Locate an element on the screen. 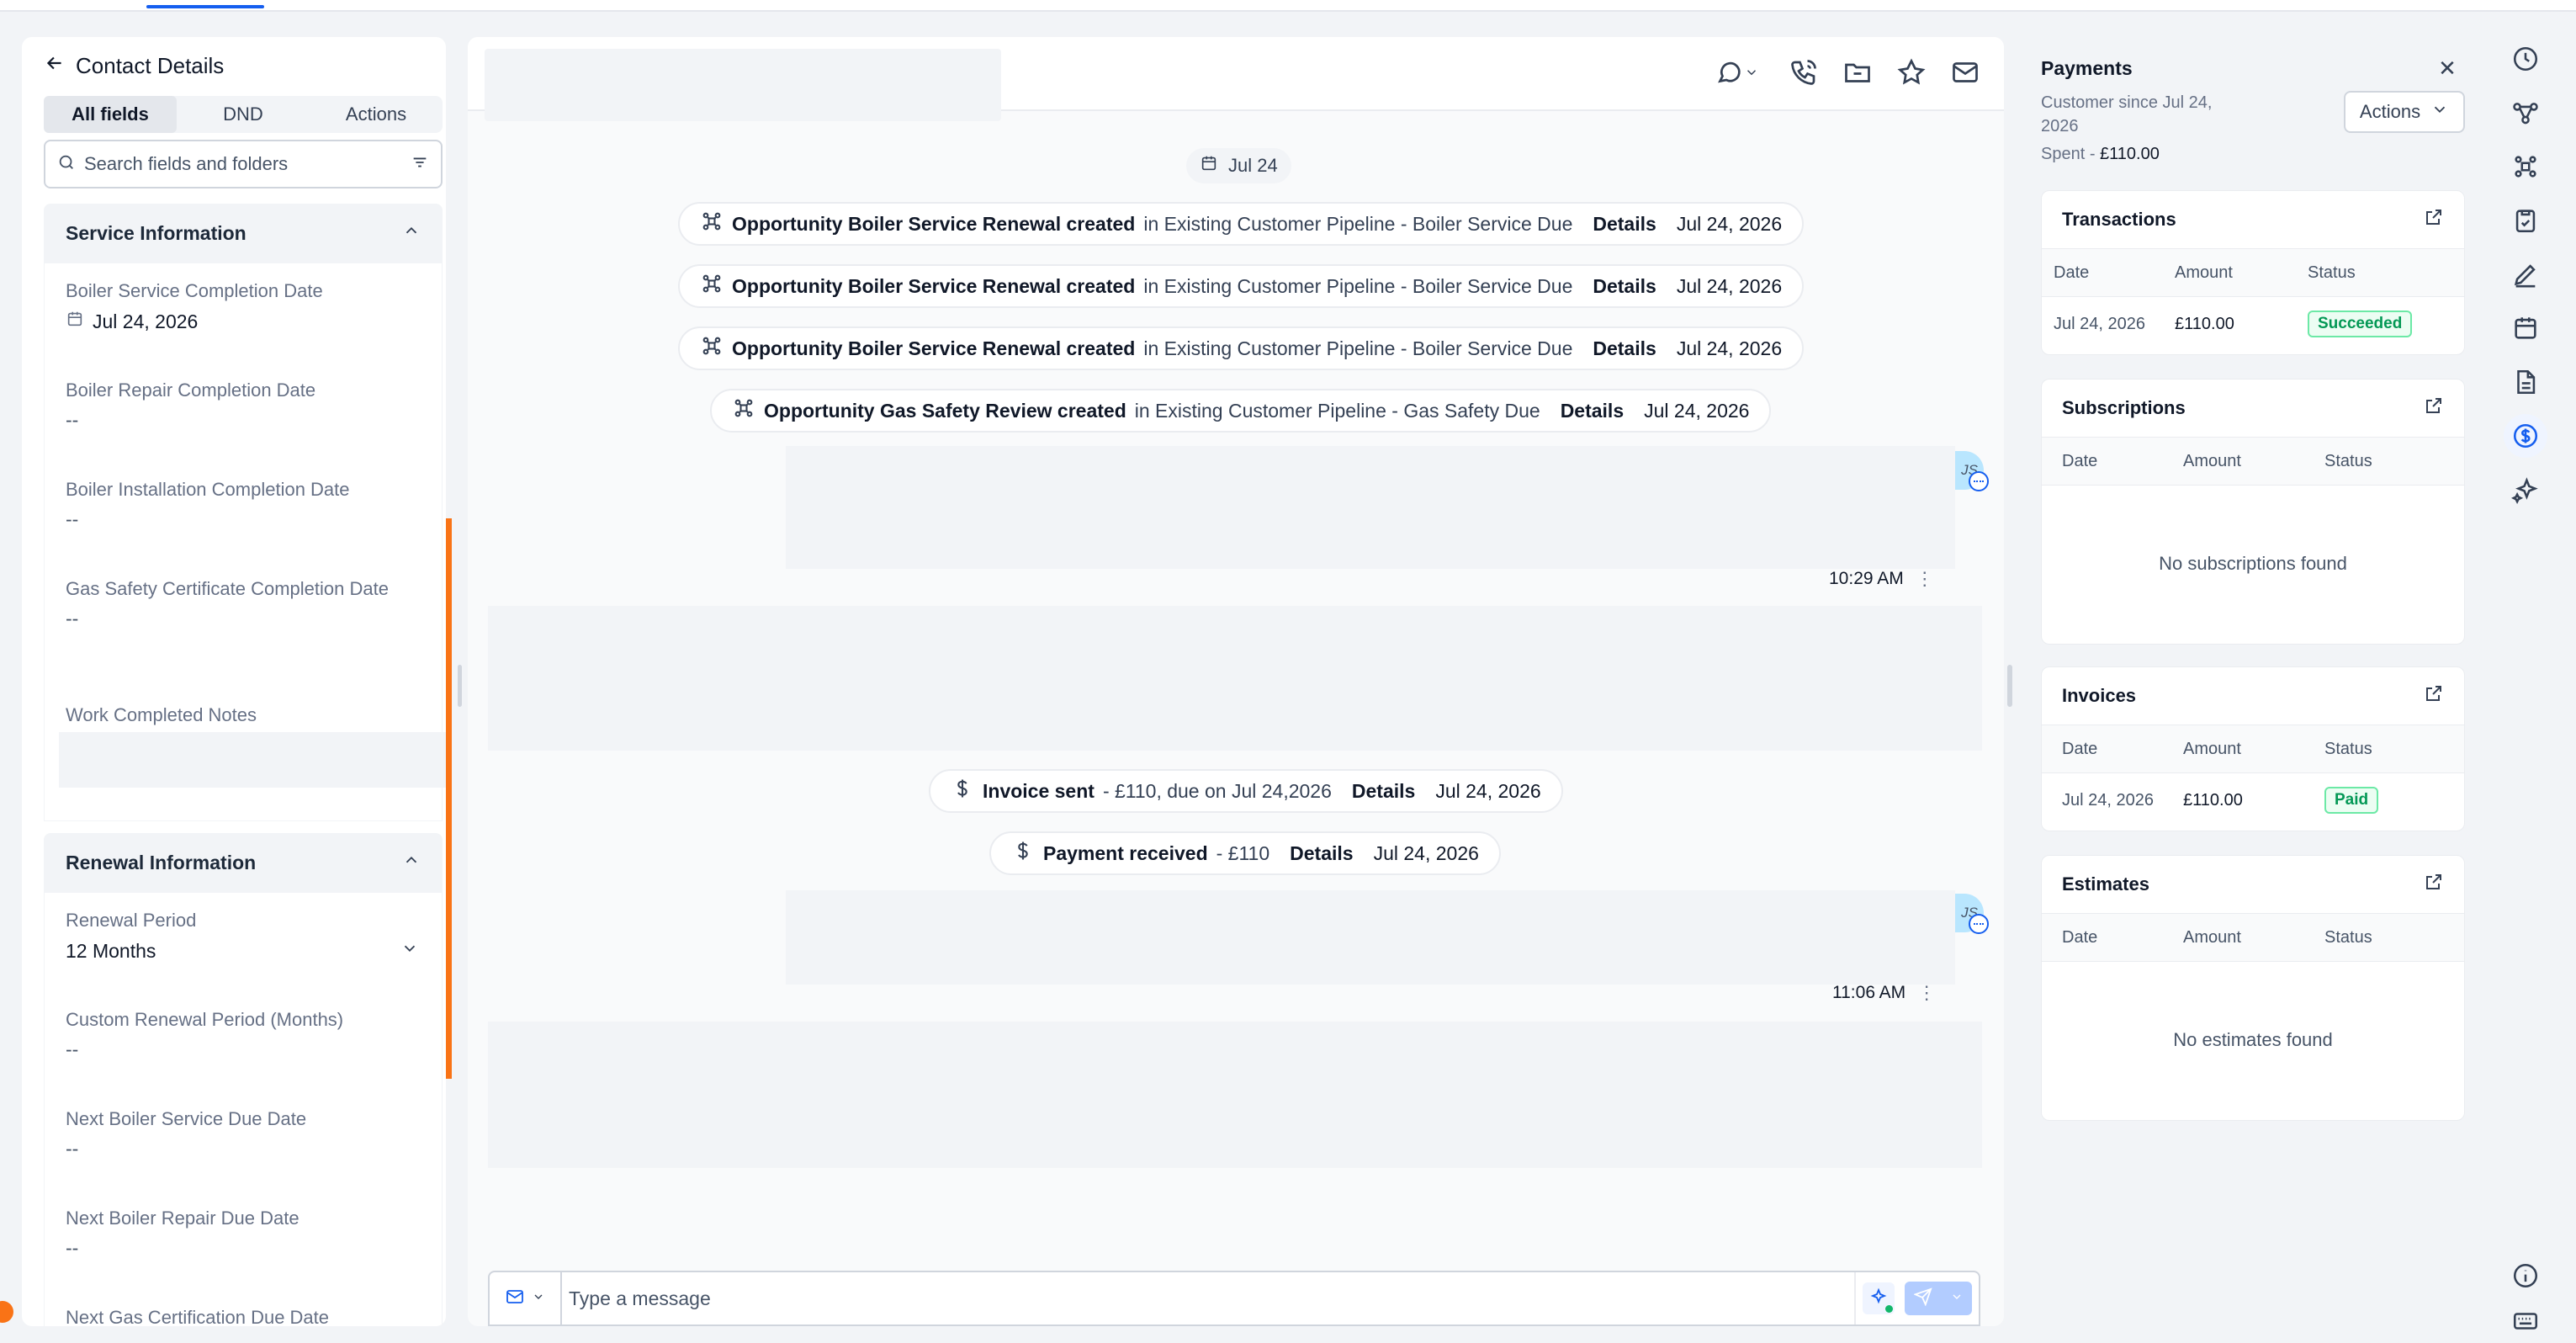 The image size is (2576, 1343). contact-details-header: Contact Details is located at coordinates (134, 66).